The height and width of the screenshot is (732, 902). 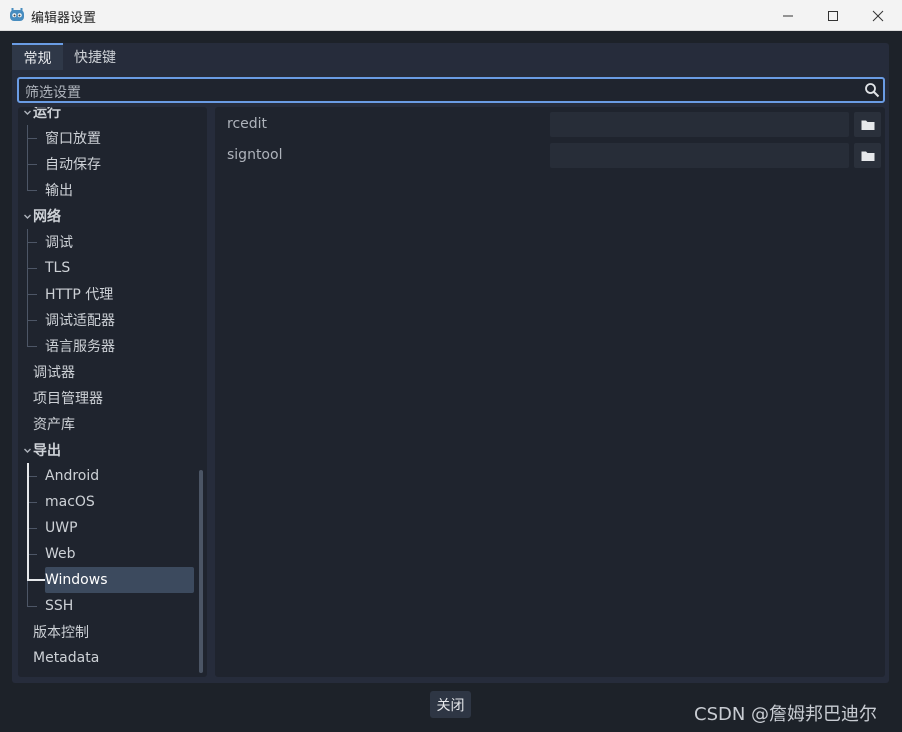 I want to click on tree-item-label: 导出, so click(x=47, y=451).